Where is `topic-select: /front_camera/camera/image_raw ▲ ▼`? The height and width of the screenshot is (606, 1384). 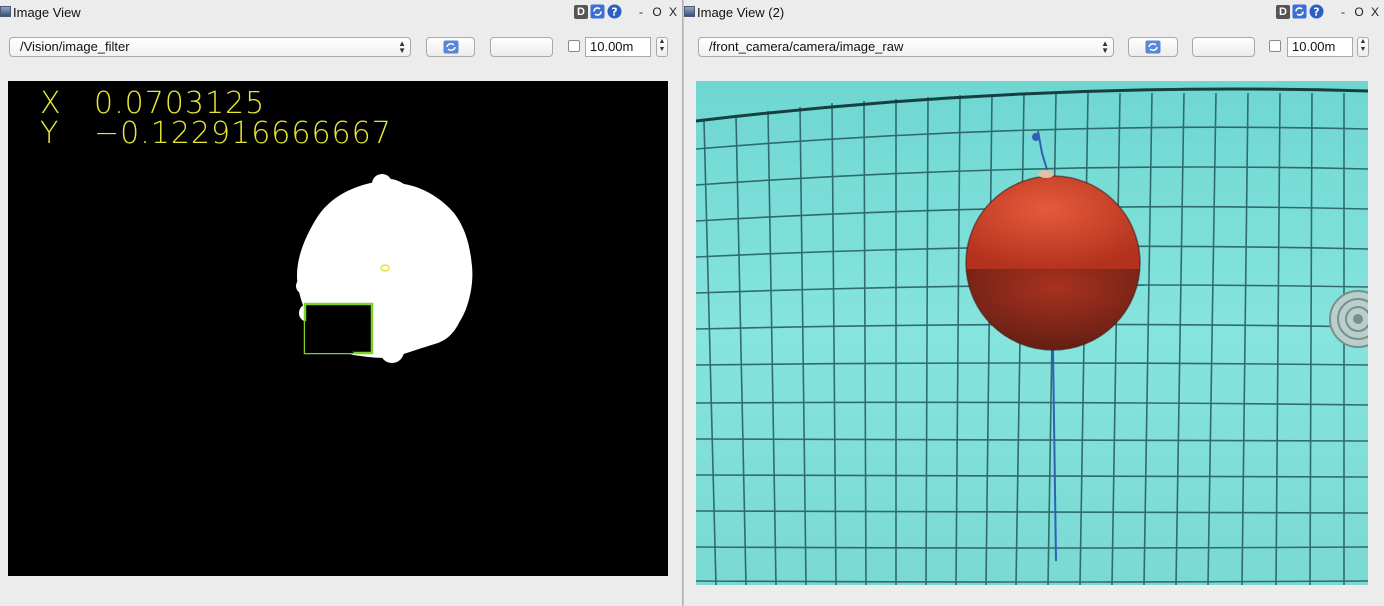
topic-select: /front_camera/camera/image_raw ▲ ▼ is located at coordinates (906, 47).